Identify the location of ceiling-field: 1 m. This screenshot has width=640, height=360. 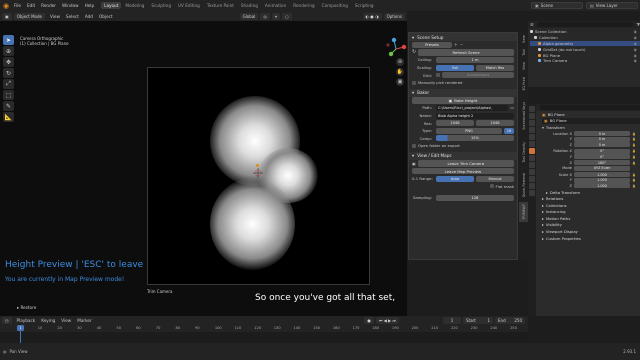
(475, 59).